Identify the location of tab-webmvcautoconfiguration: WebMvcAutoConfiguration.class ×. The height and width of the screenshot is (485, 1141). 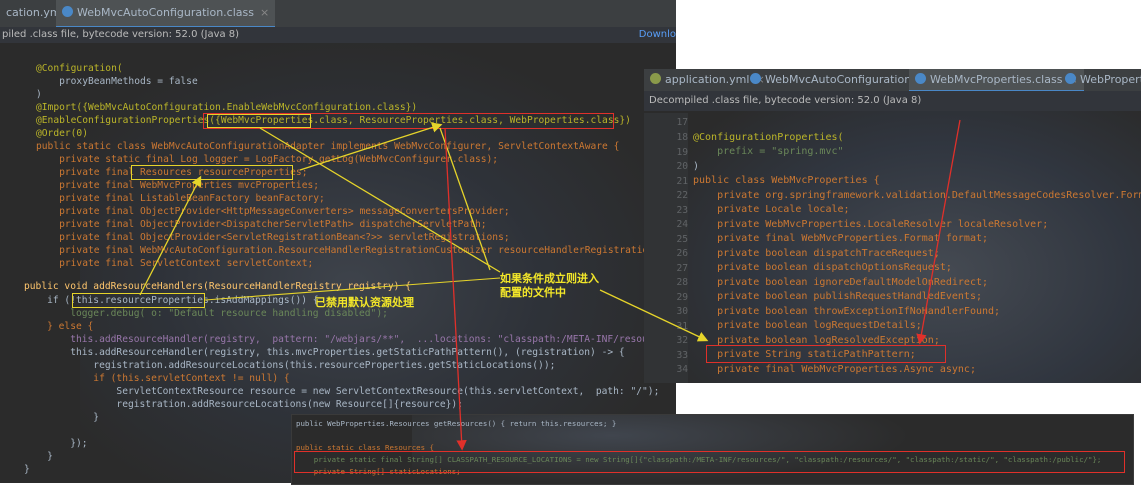
(166, 14).